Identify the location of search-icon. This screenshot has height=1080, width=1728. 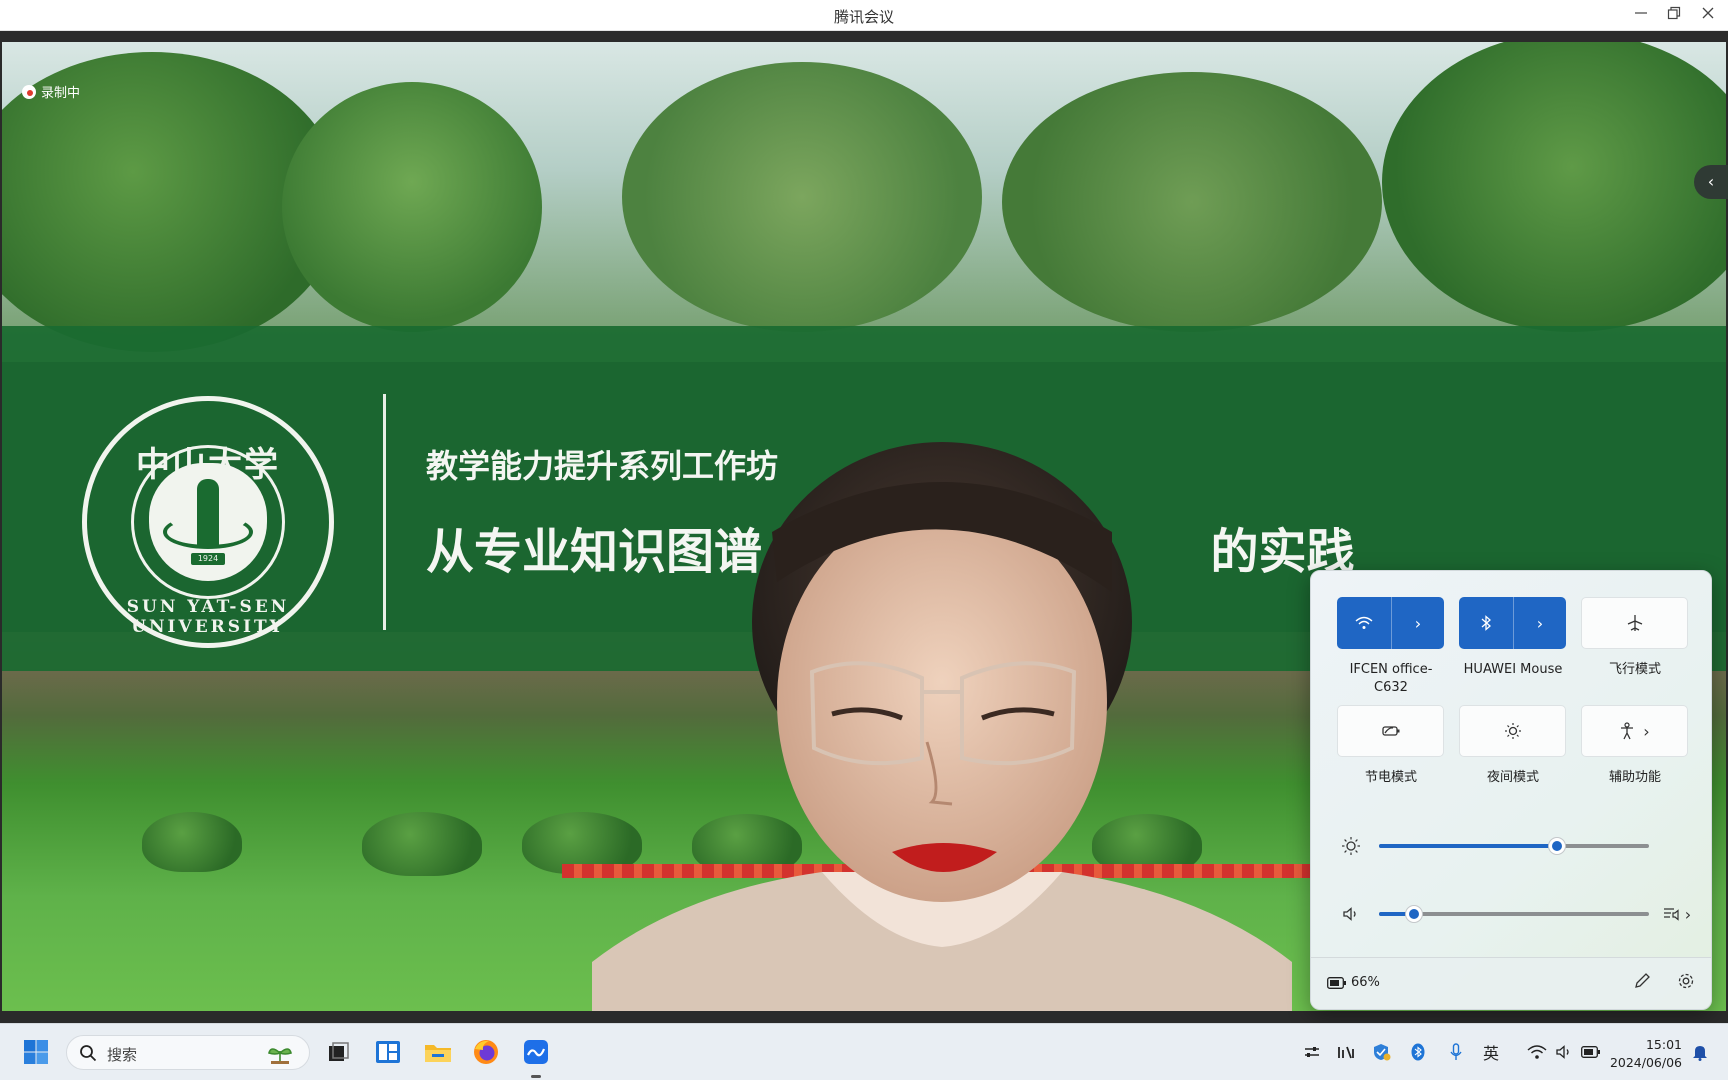
(88, 1053).